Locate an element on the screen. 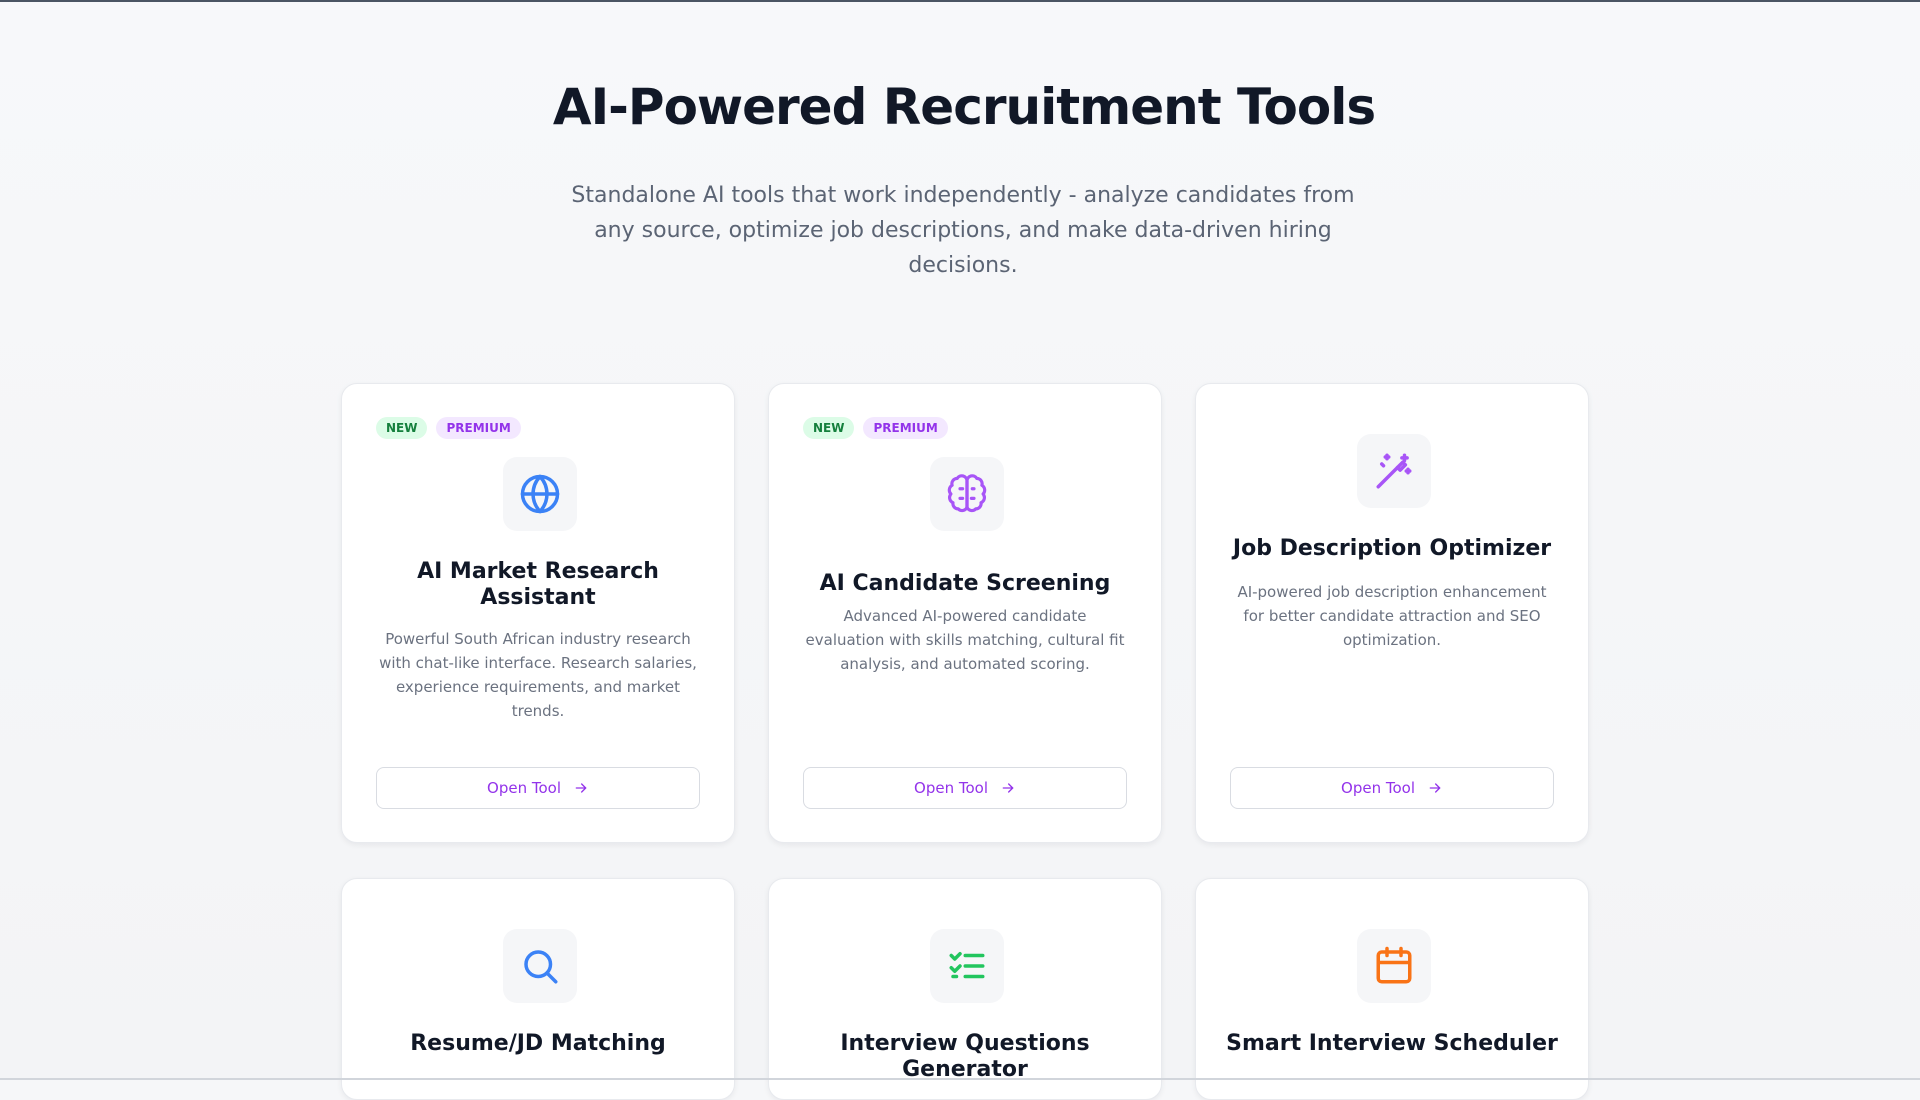 The height and width of the screenshot is (1100, 1920). tool-card-interview-scheduler: Smart Interview Scheduler is located at coordinates (1392, 989).